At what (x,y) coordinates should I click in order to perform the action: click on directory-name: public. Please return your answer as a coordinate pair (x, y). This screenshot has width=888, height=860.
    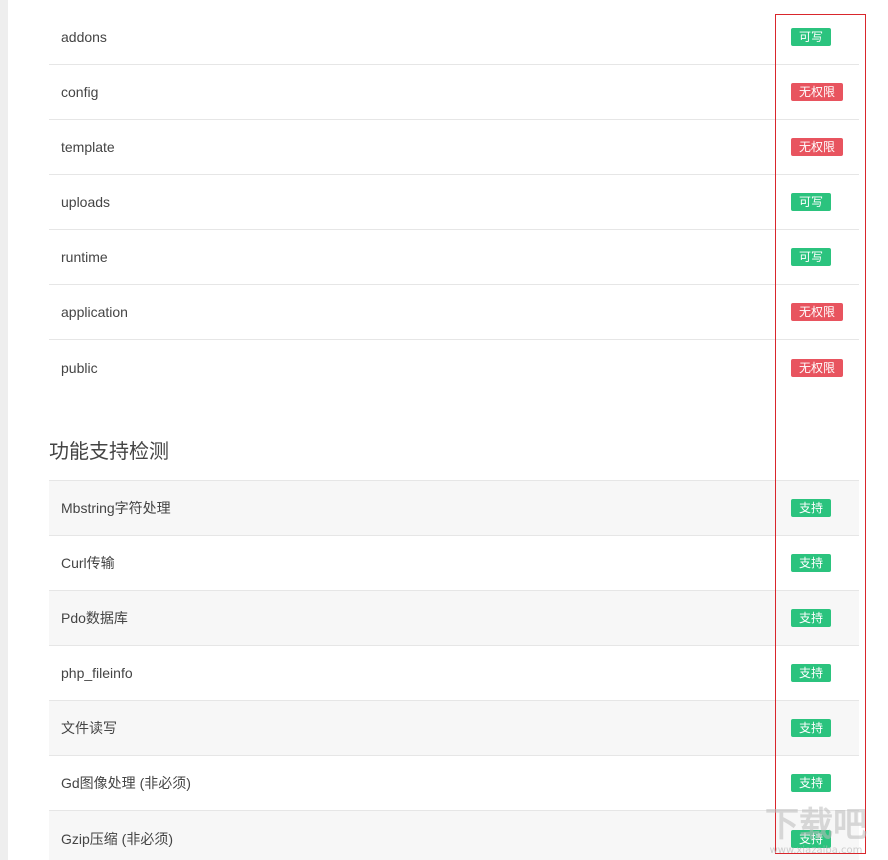
    Looking at the image, I should click on (79, 367).